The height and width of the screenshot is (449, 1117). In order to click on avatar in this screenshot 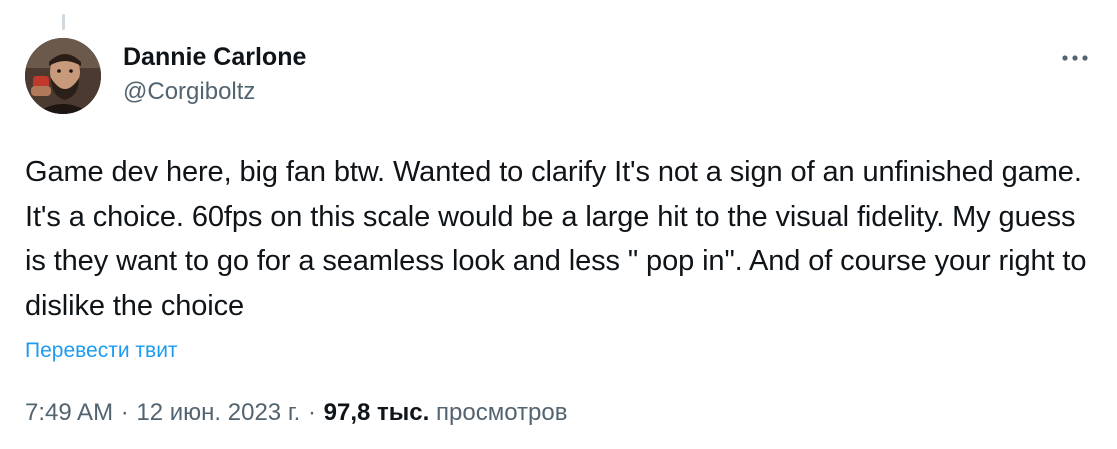, I will do `click(63, 76)`.